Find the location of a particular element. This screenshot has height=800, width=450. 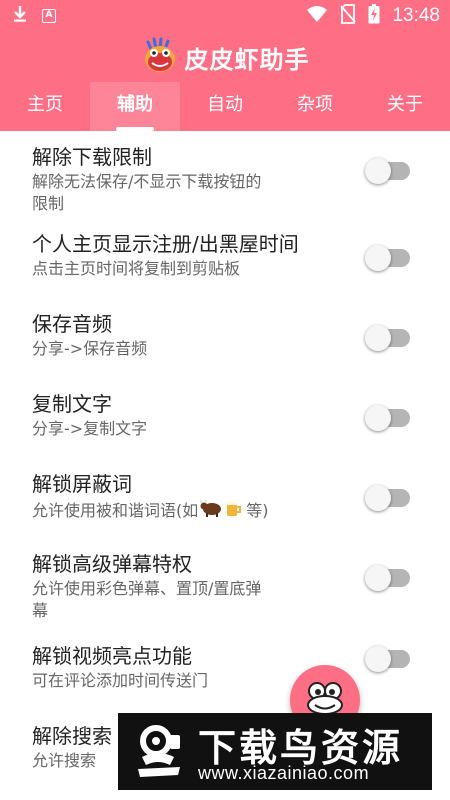

battery-charging-icon is located at coordinates (374, 16).